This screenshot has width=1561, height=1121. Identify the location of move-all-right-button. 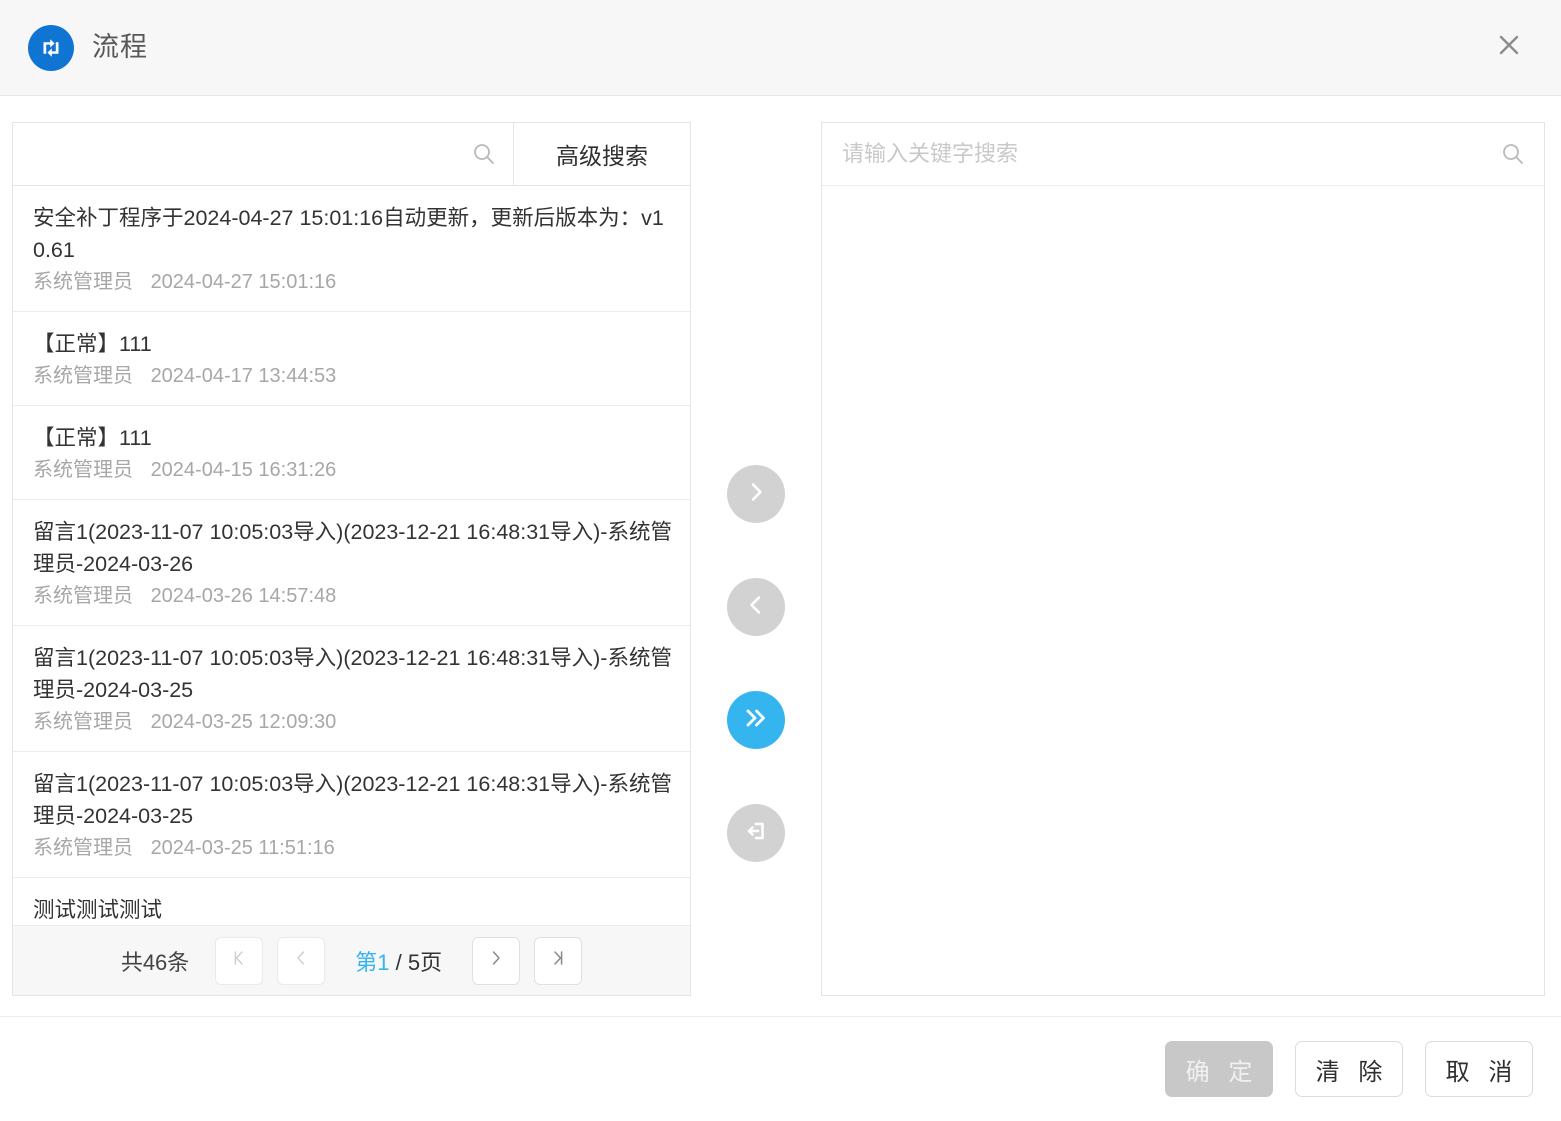
(756, 720).